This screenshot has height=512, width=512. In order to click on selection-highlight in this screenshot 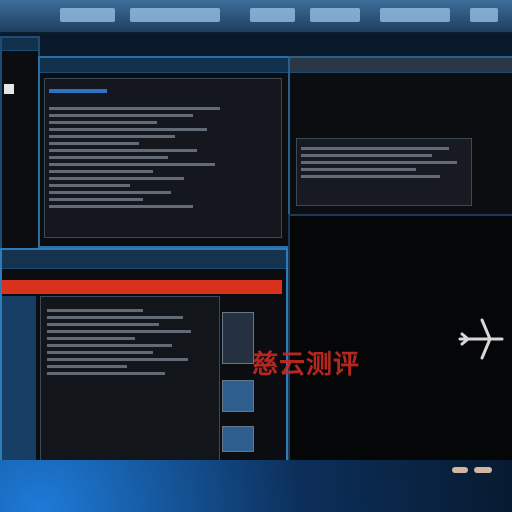, I will do `click(78, 91)`.